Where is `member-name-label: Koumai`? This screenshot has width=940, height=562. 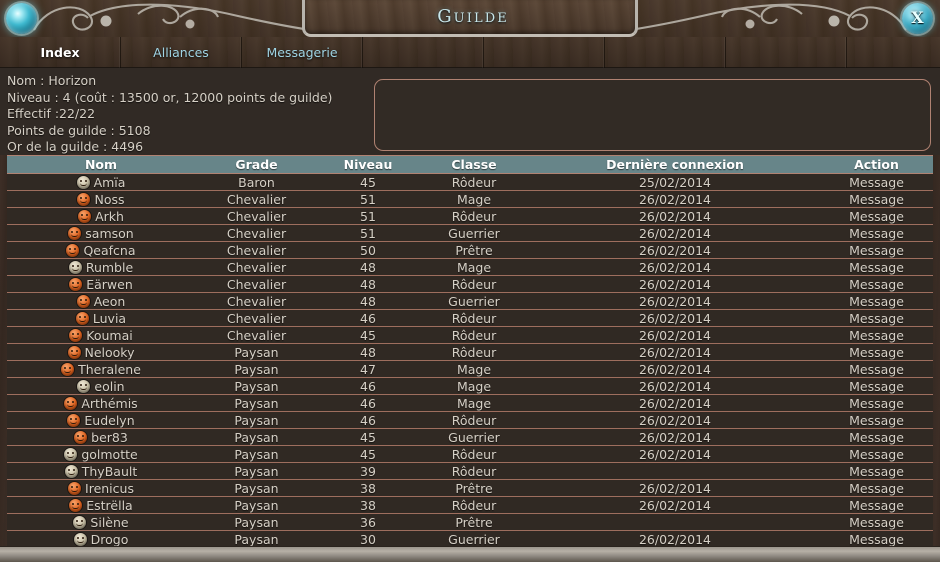 member-name-label: Koumai is located at coordinates (109, 335).